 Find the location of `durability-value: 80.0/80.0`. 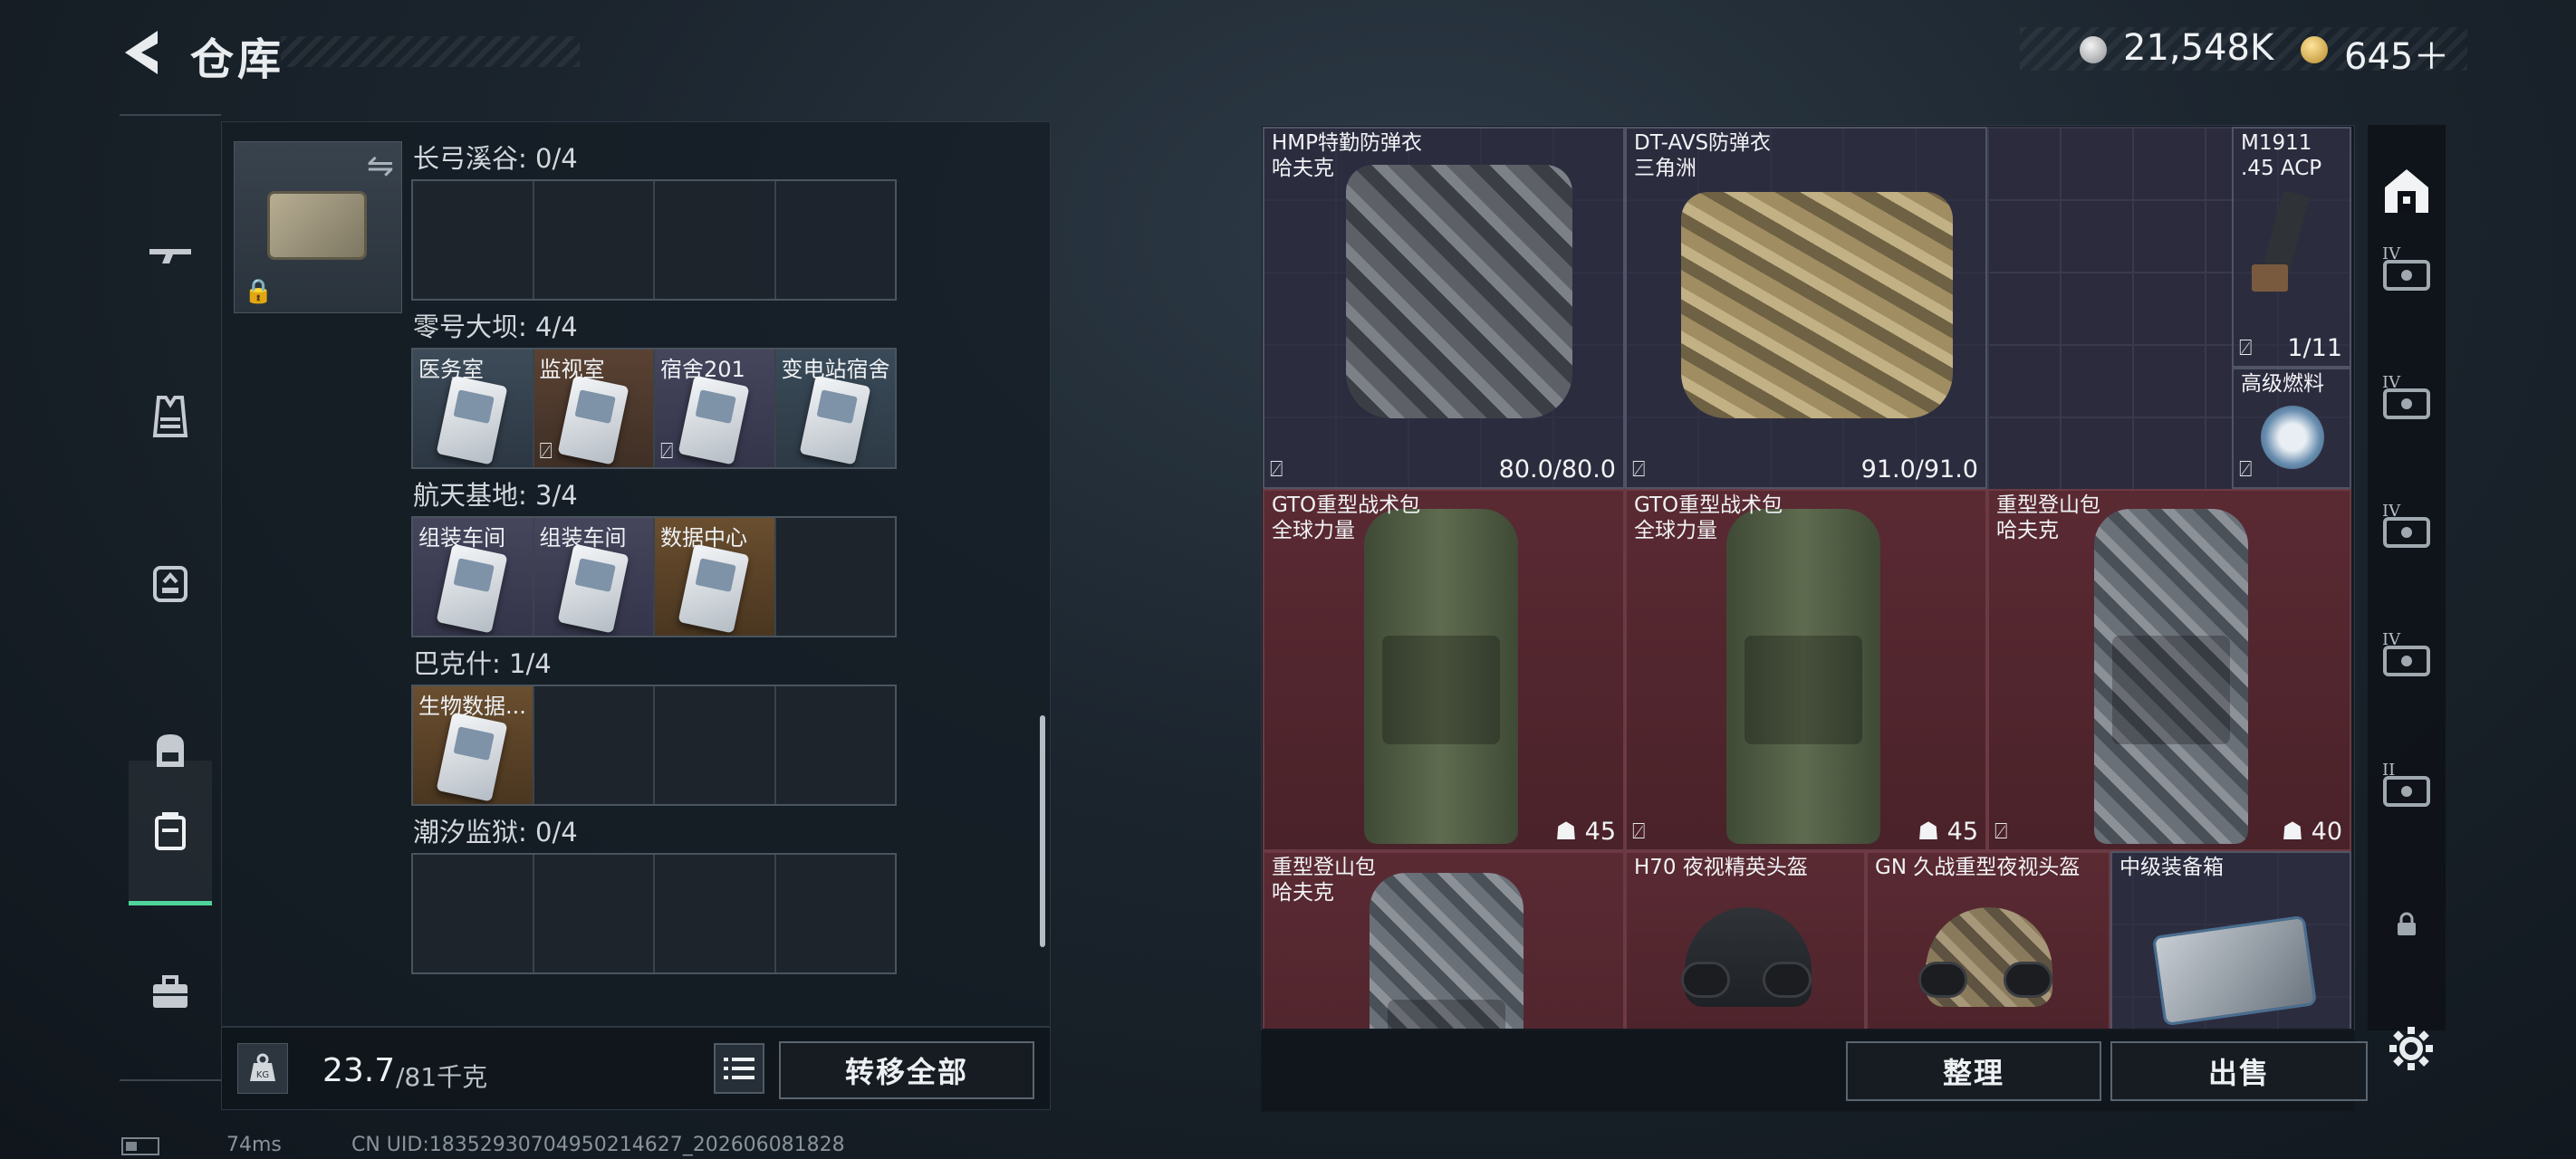

durability-value: 80.0/80.0 is located at coordinates (1557, 470).